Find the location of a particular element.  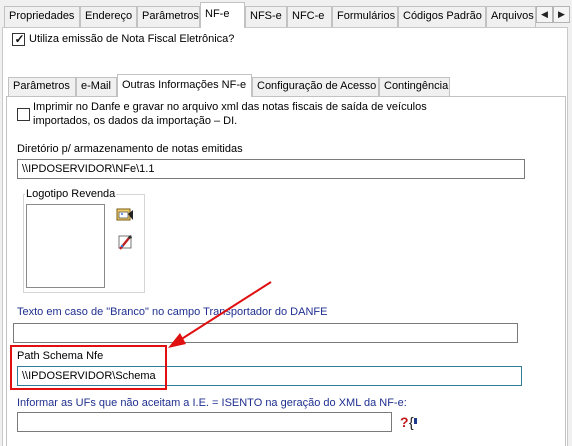

inner-tab-outras-informacoes: Outras Informações NF-e is located at coordinates (184, 85).